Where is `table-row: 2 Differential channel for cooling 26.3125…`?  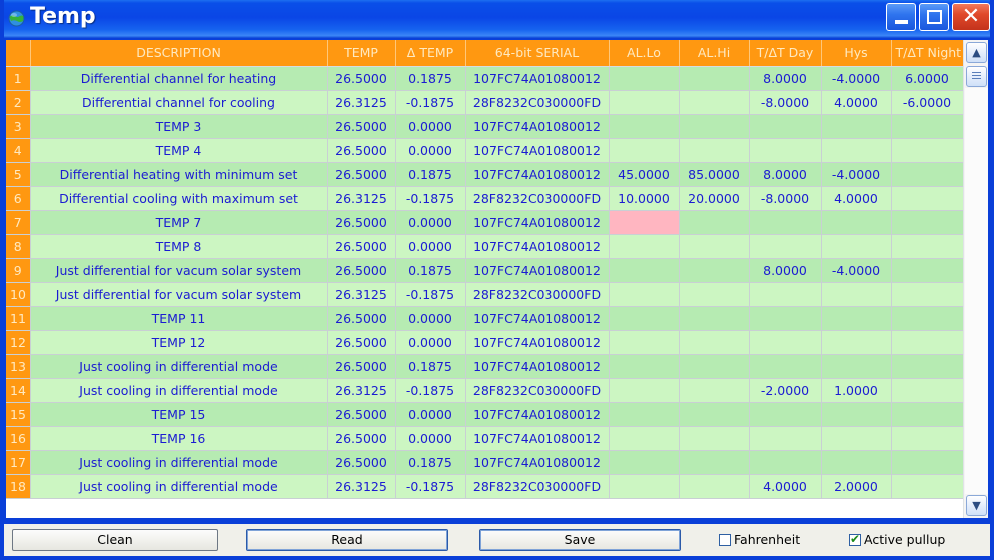
table-row: 2 Differential channel for cooling 26.3125… is located at coordinates (484, 102).